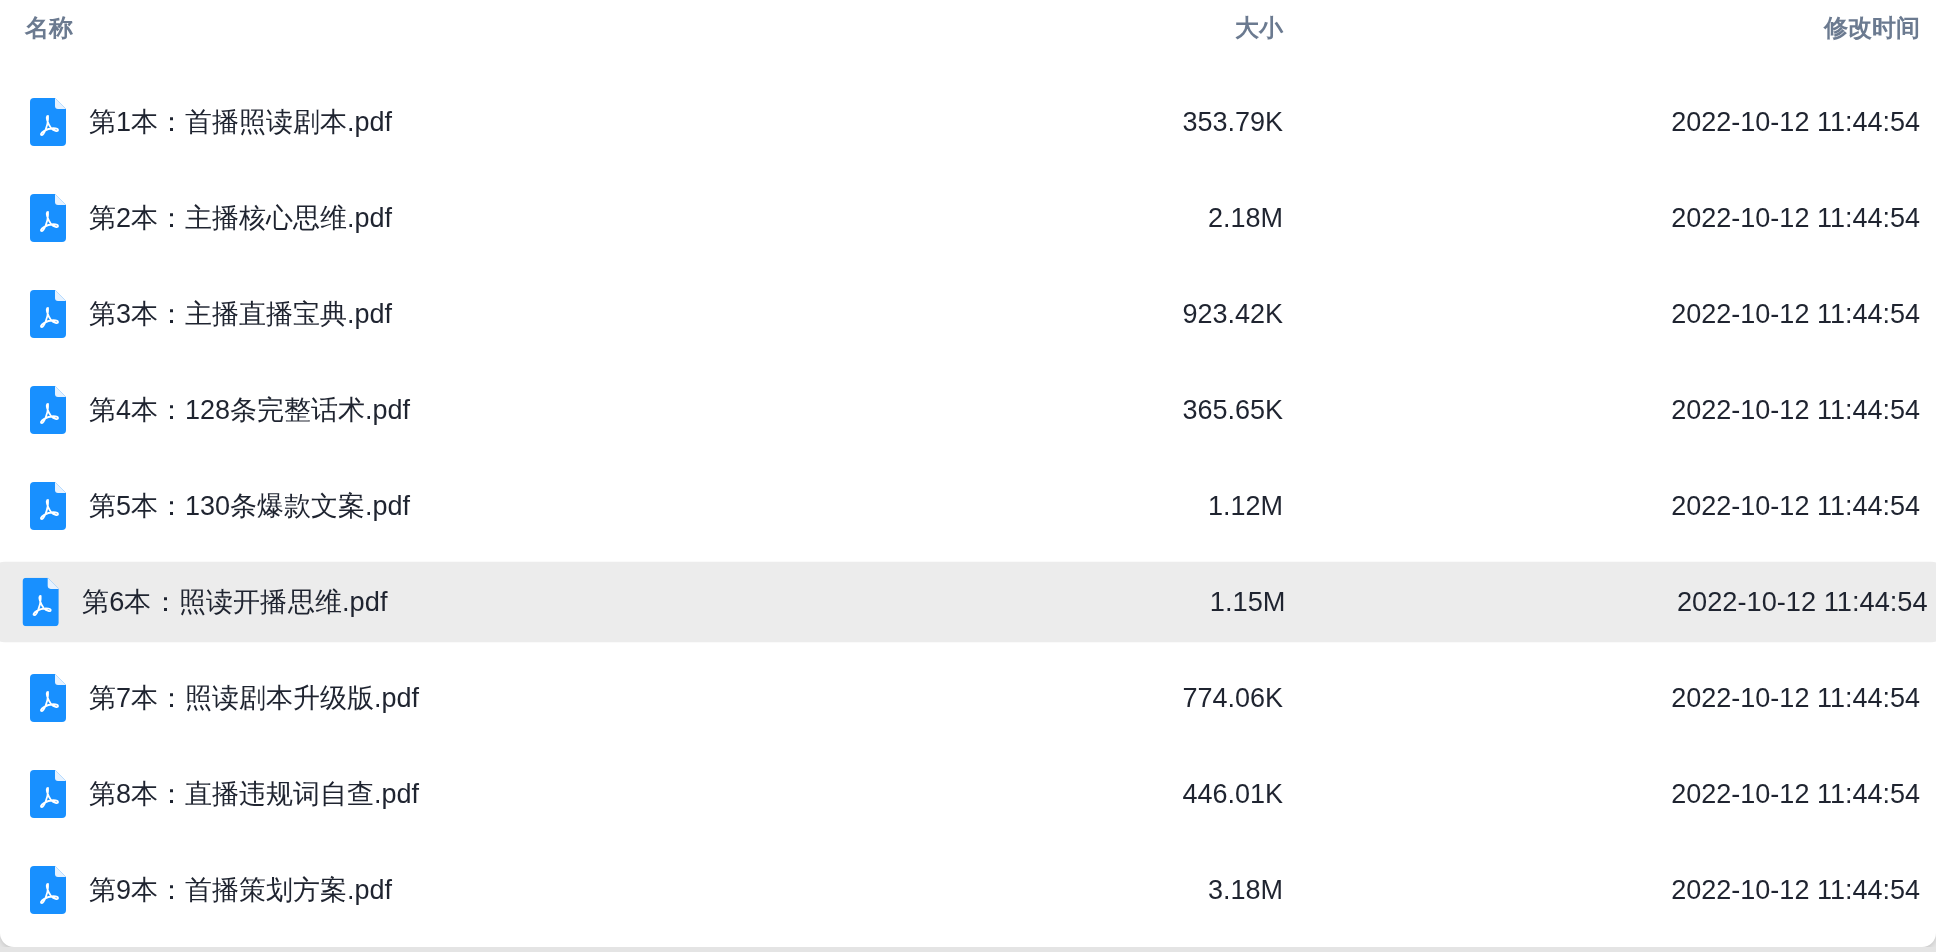 The width and height of the screenshot is (1936, 952). What do you see at coordinates (1232, 794) in the screenshot?
I see `file-size: 446.01K` at bounding box center [1232, 794].